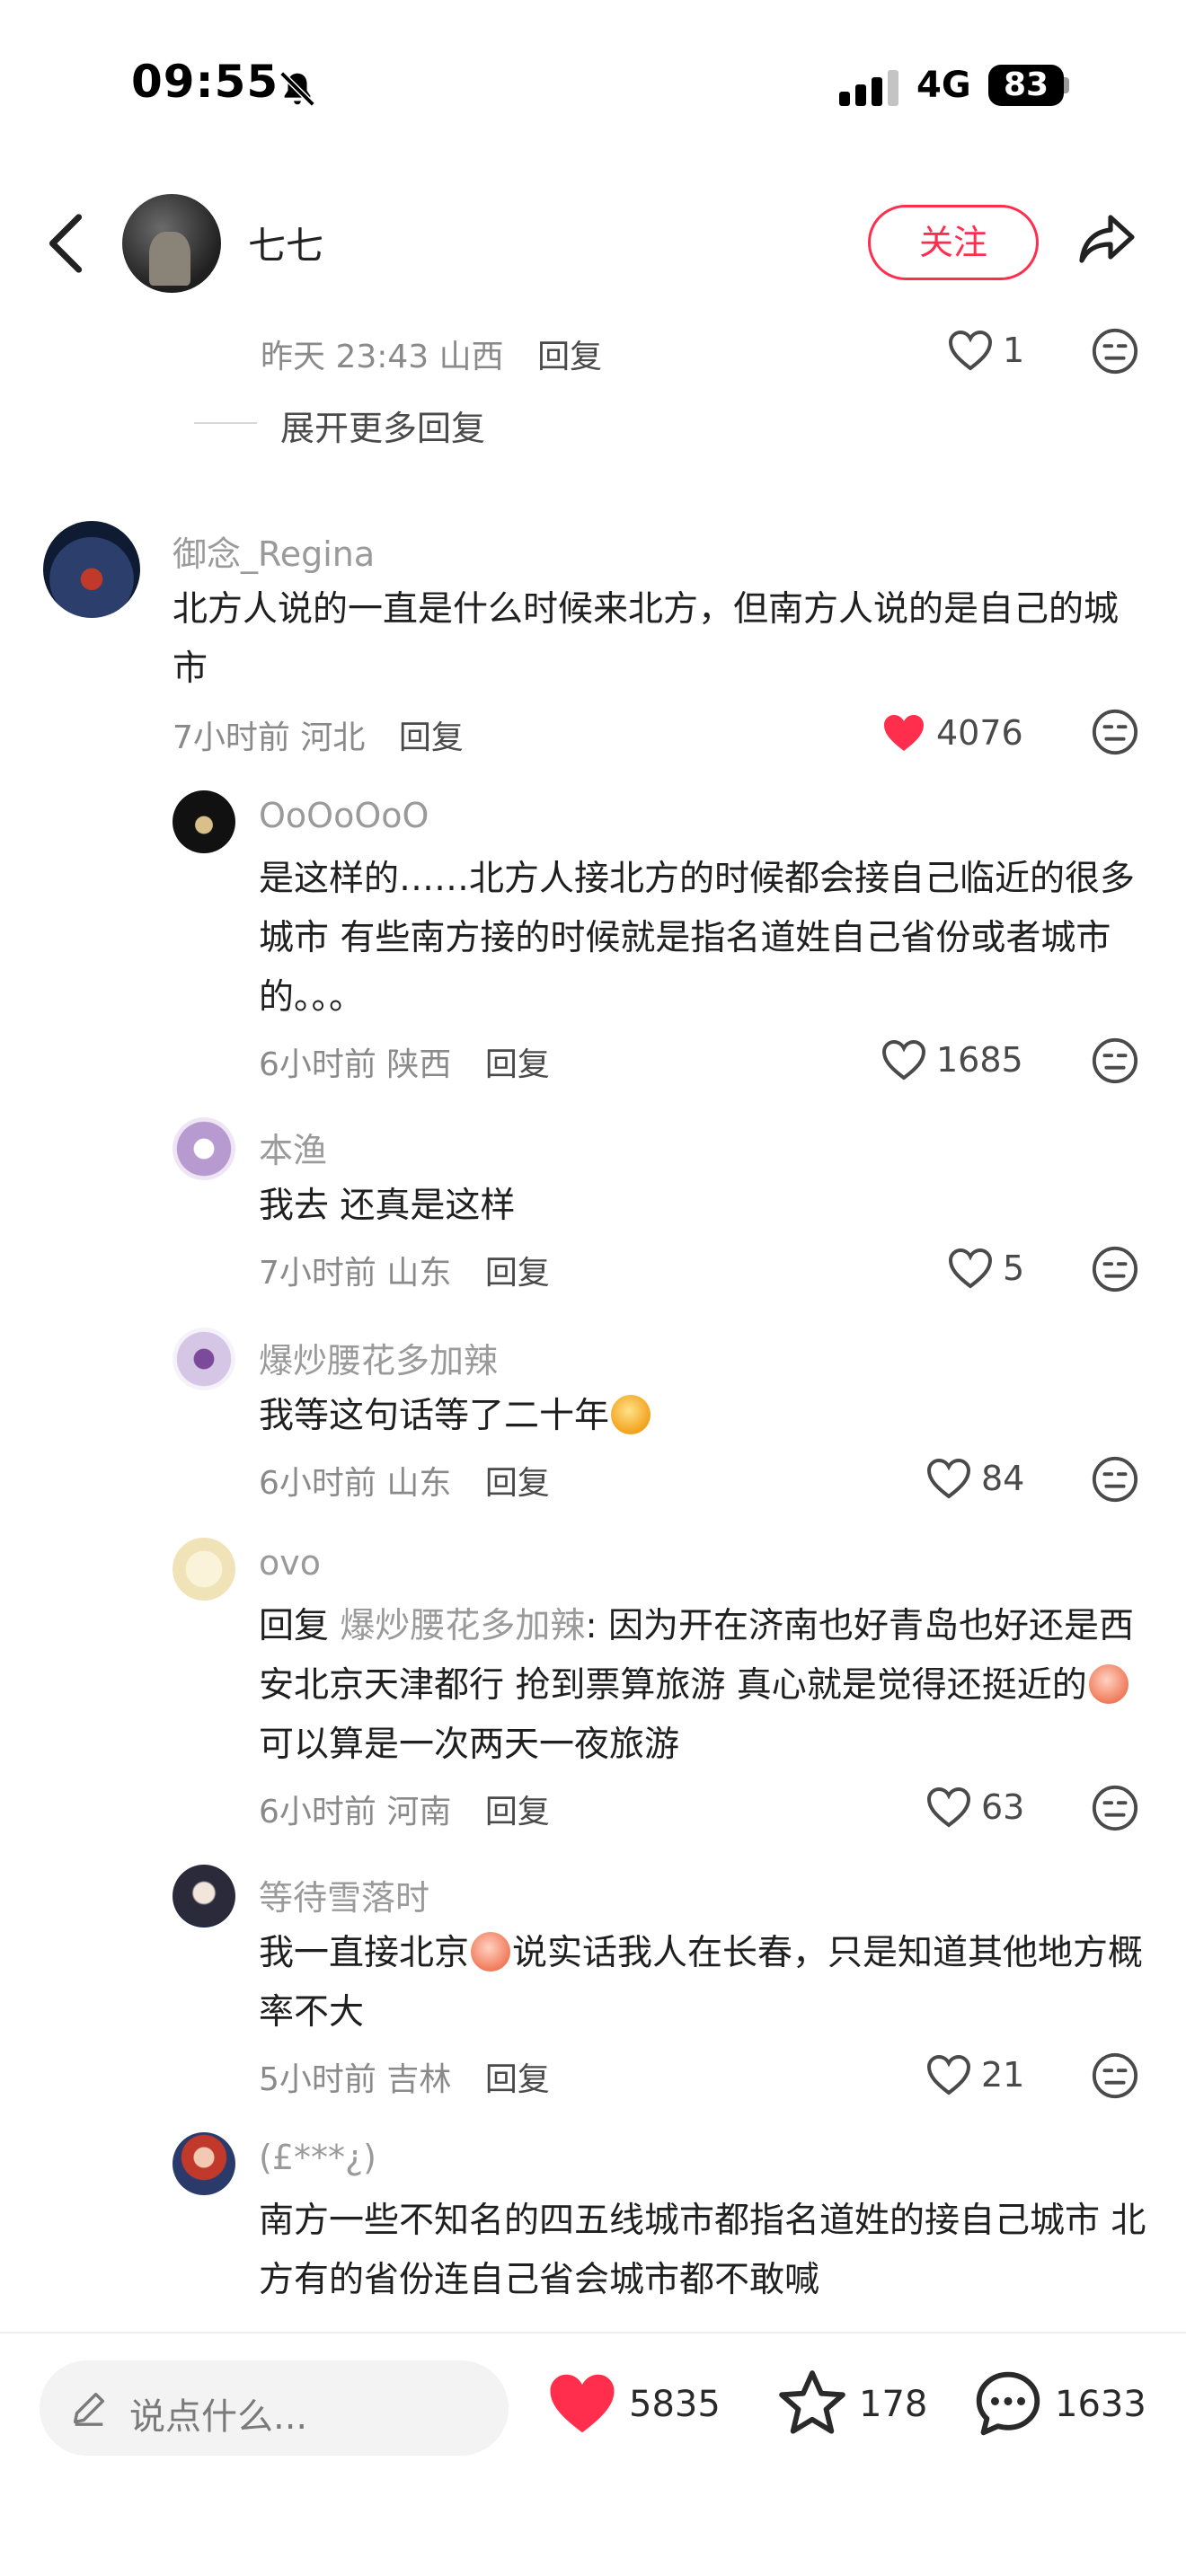  I want to click on comment-time: 昨天 23:43, so click(345, 357).